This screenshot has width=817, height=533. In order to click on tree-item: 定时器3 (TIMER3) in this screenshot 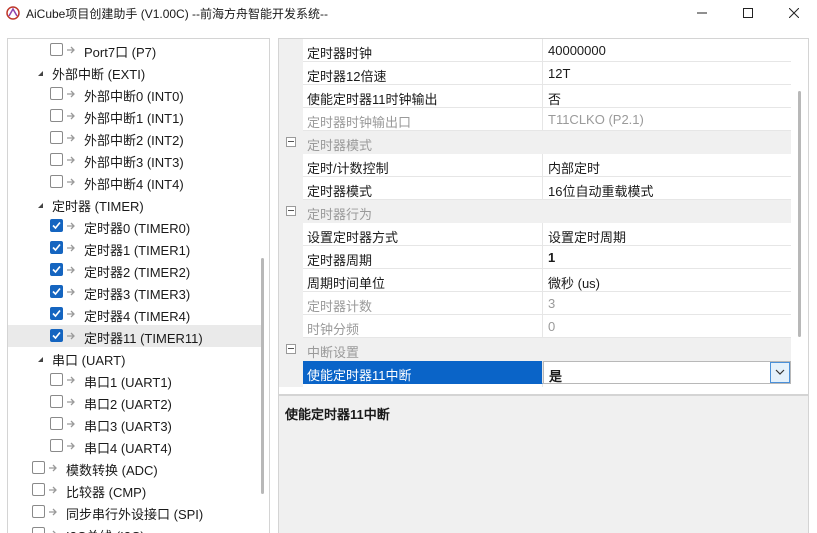, I will do `click(134, 292)`.